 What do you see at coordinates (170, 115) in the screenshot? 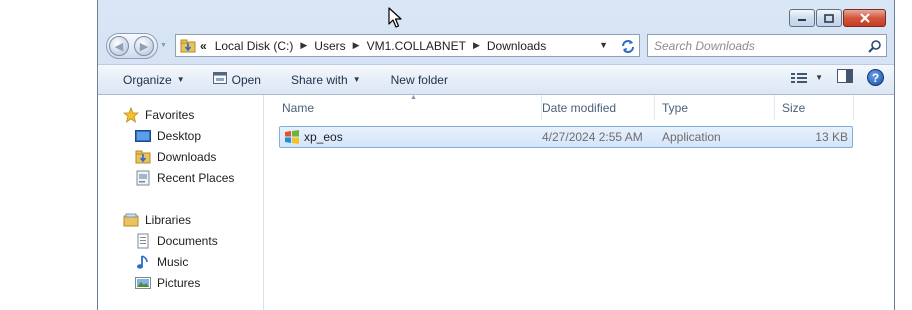
I see `nav-favorites-label: Favorites` at bounding box center [170, 115].